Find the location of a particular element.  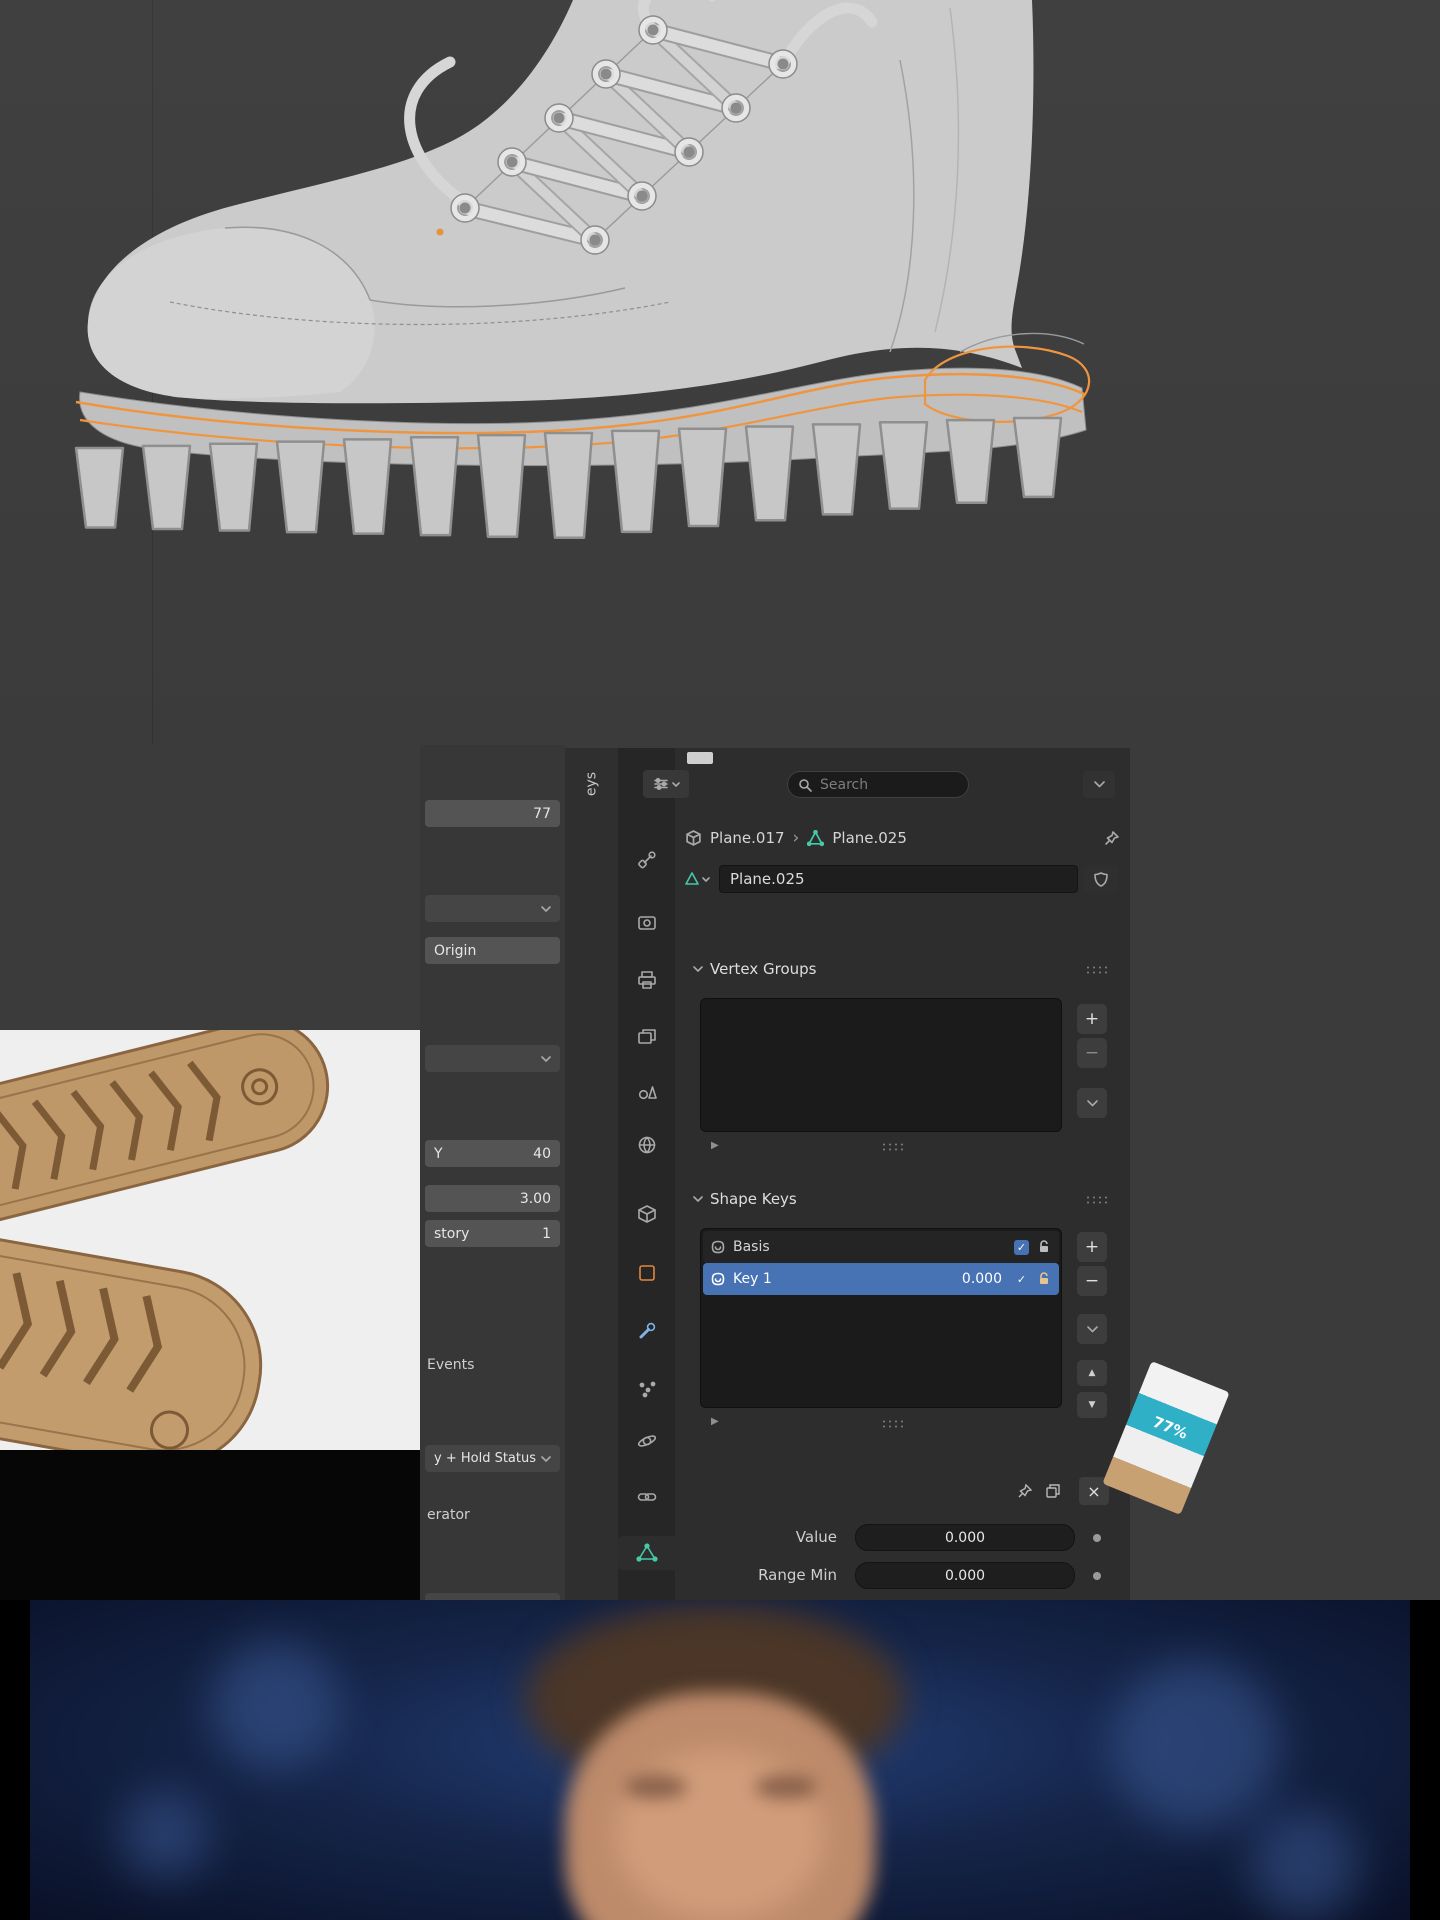

tab-particles is located at coordinates (646, 1389).